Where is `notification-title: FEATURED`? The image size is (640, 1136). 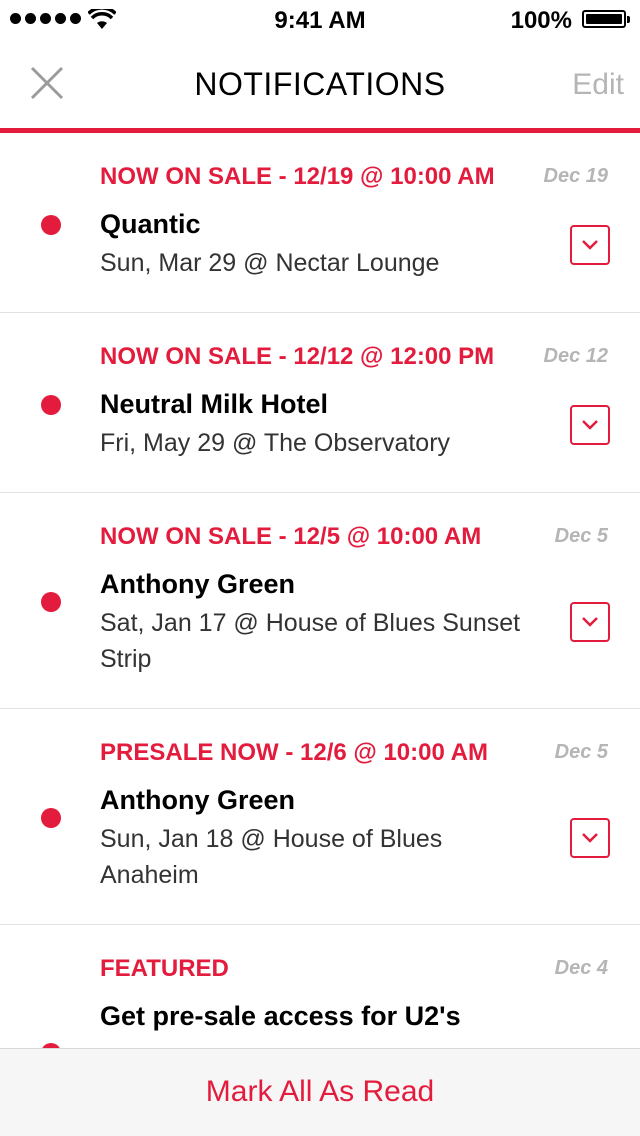
notification-title: FEATURED is located at coordinates (164, 968).